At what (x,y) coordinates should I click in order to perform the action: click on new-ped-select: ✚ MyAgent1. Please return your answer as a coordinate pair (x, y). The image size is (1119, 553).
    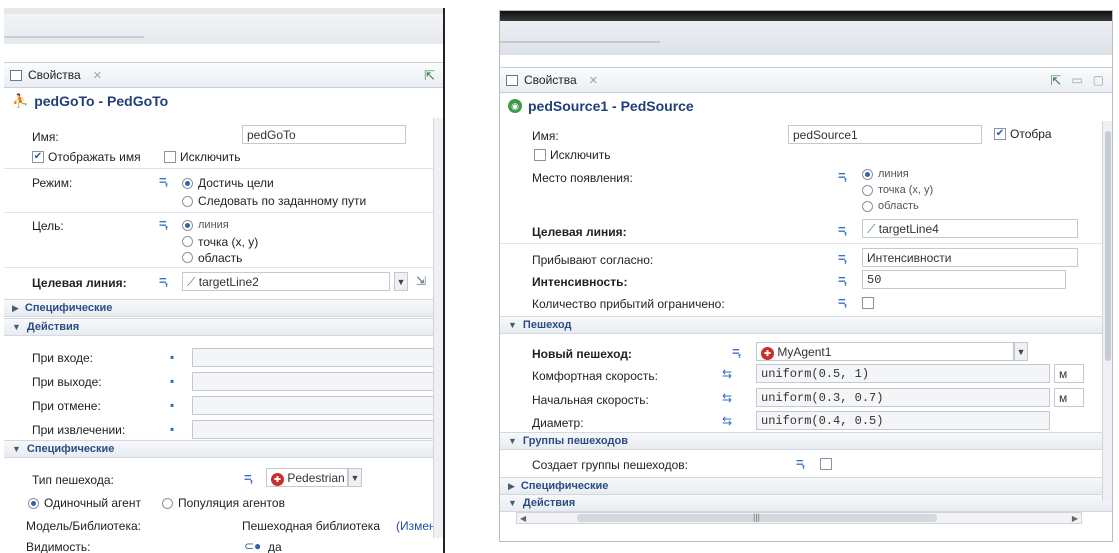
    Looking at the image, I should click on (885, 351).